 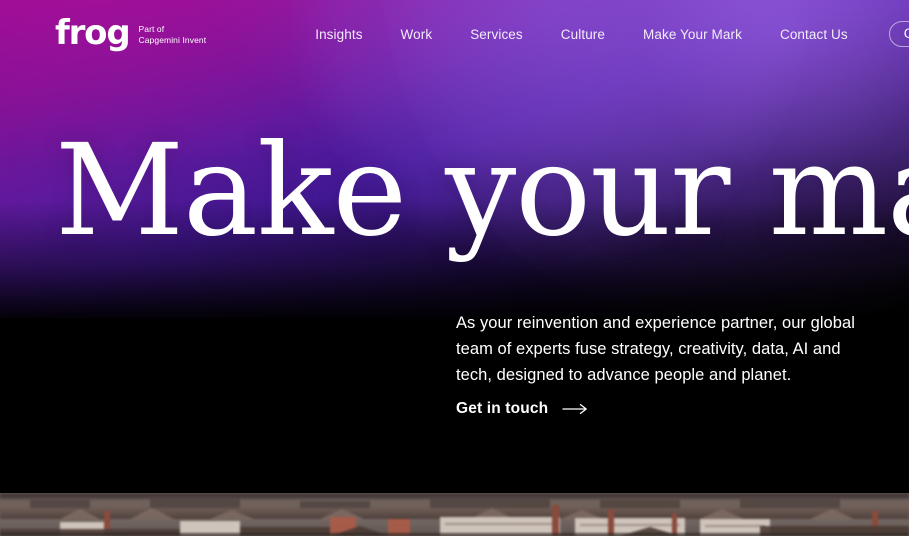 What do you see at coordinates (151, 28) in the screenshot?
I see `logo-tagline-line1: Part of` at bounding box center [151, 28].